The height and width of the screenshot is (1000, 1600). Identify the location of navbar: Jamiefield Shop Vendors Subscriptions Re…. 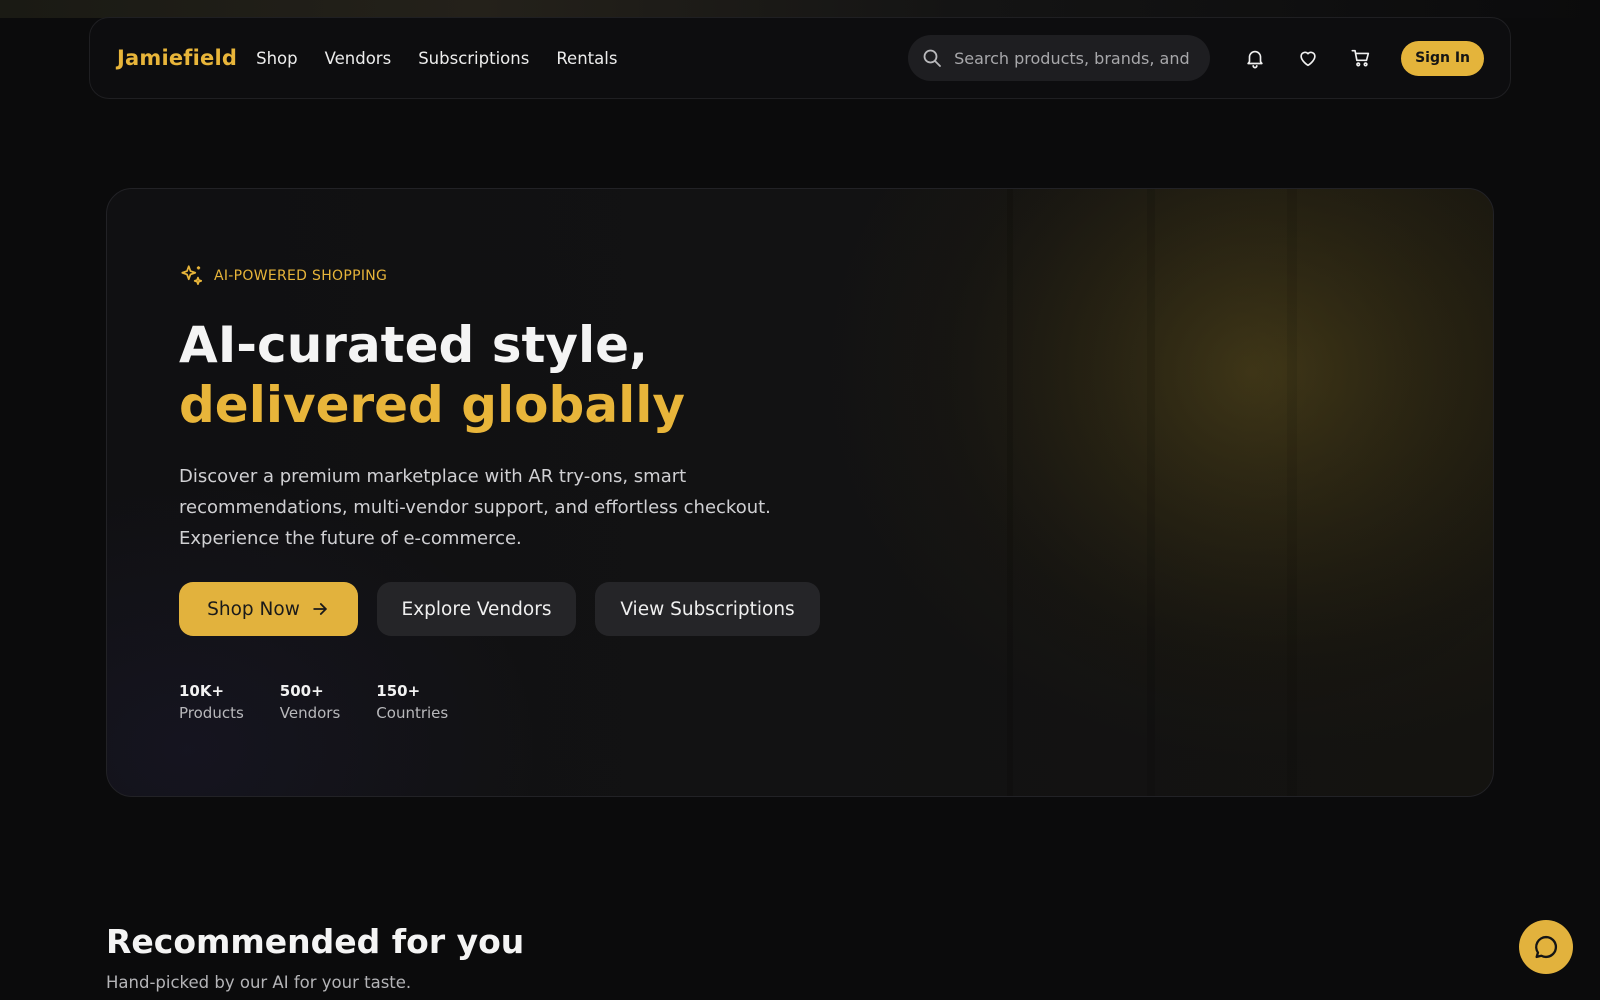
(800, 58).